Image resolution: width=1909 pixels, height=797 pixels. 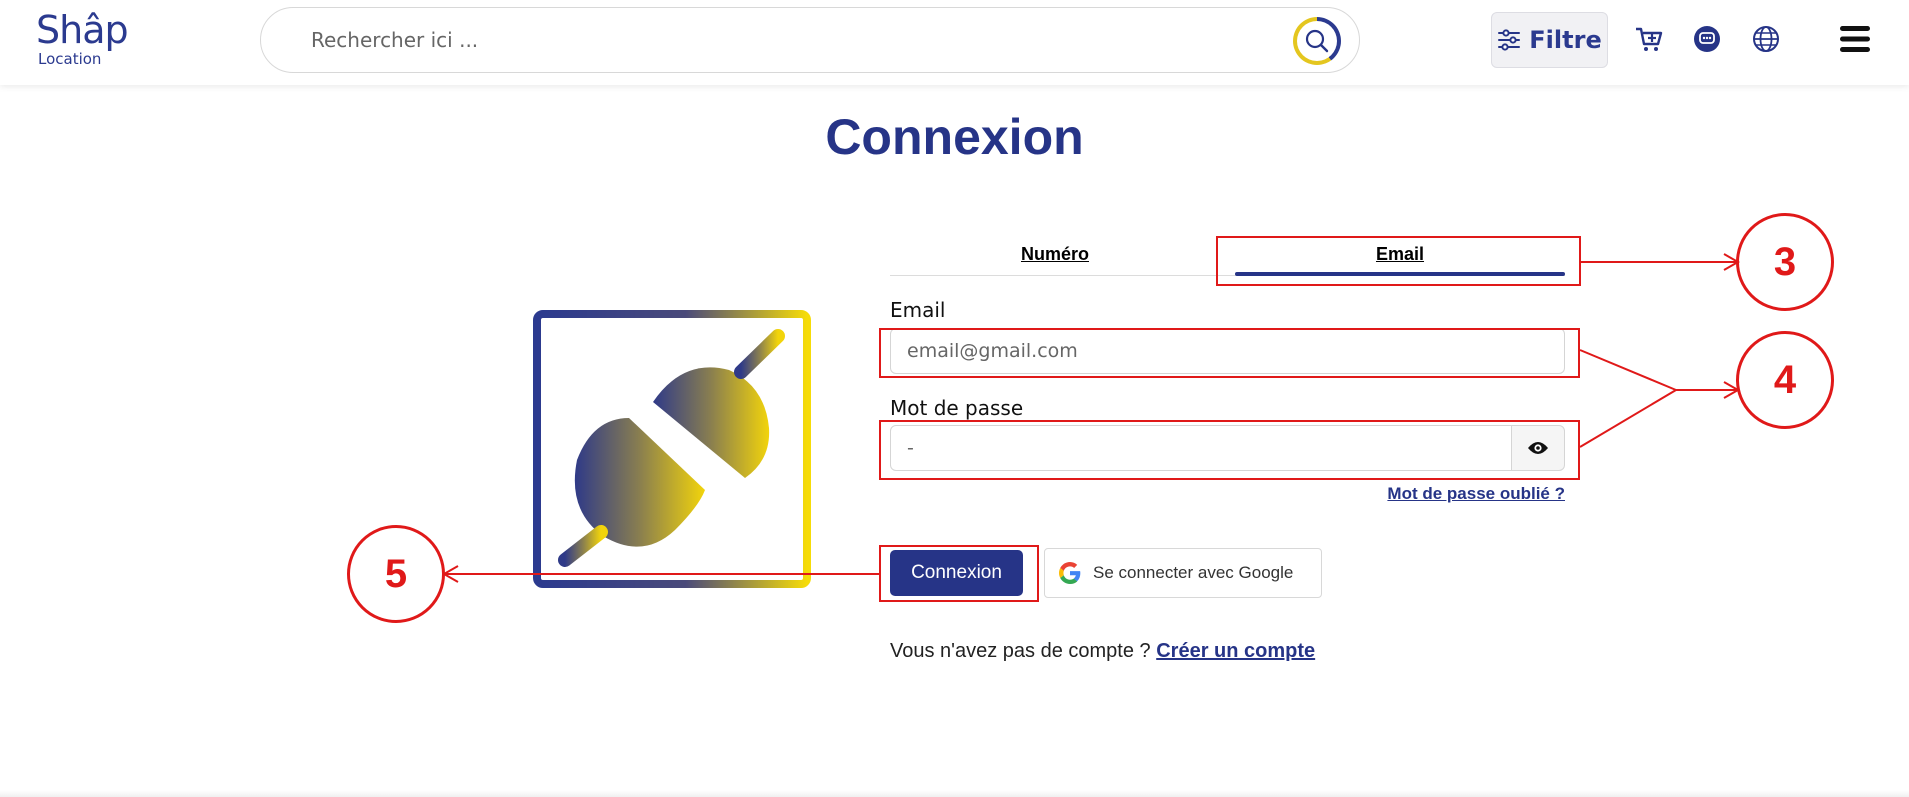 What do you see at coordinates (1565, 40) in the screenshot?
I see `filter-label: Filtre` at bounding box center [1565, 40].